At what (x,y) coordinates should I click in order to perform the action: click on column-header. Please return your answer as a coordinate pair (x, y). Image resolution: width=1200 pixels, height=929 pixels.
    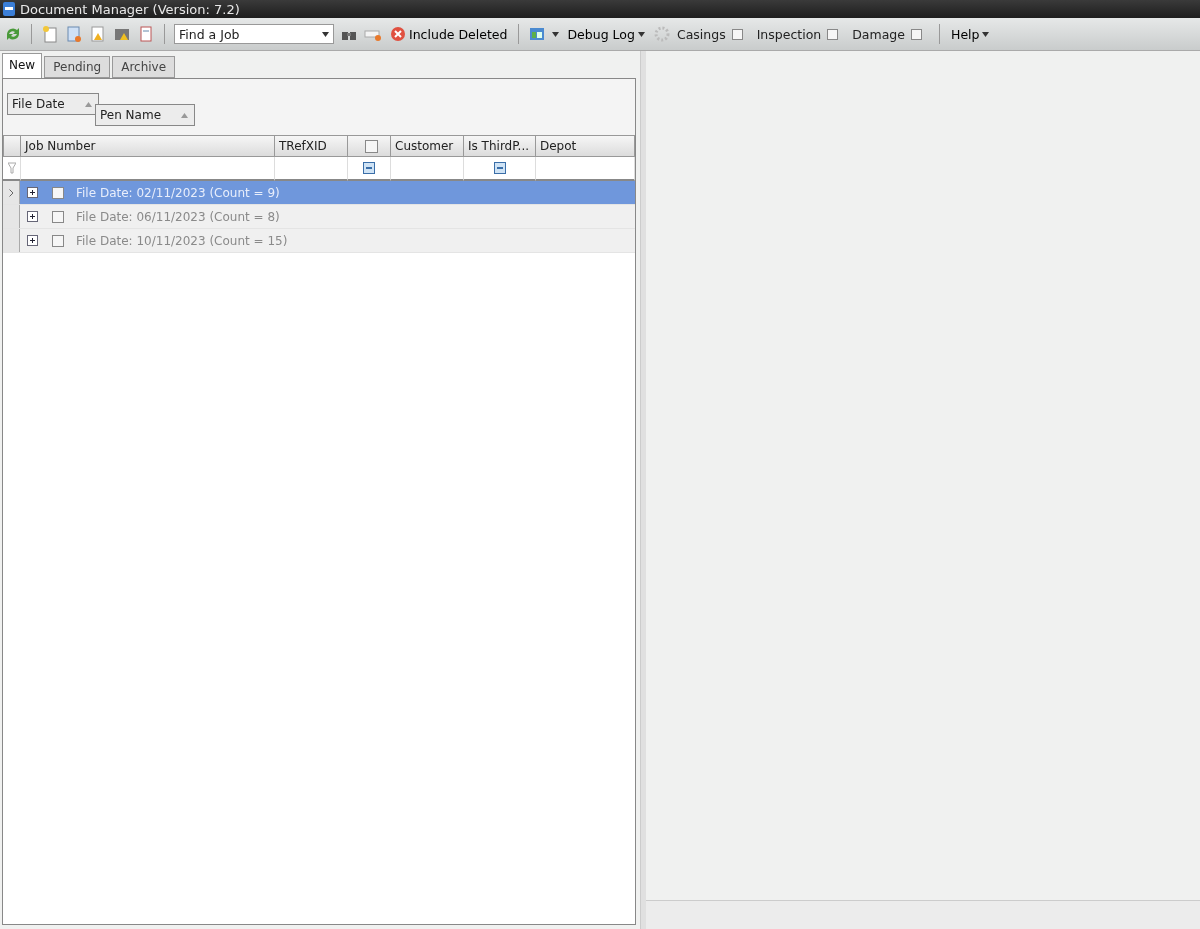
    Looking at the image, I should click on (369, 146).